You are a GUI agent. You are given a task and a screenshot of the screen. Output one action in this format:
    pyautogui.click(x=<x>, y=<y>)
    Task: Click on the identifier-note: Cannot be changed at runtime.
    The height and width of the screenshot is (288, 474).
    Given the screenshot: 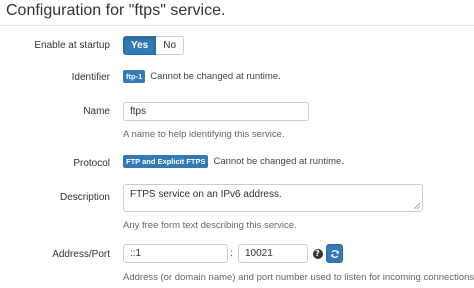 What is the action you would take?
    pyautogui.click(x=215, y=76)
    